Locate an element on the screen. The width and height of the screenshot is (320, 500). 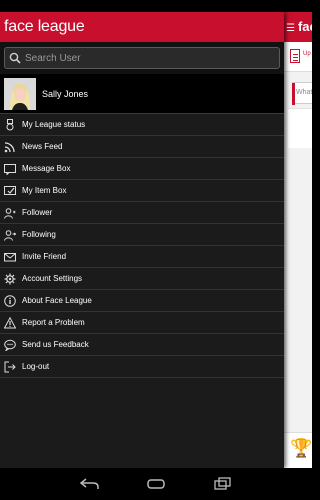
menu-item-report-problem: Report a Problem is located at coordinates (142, 323).